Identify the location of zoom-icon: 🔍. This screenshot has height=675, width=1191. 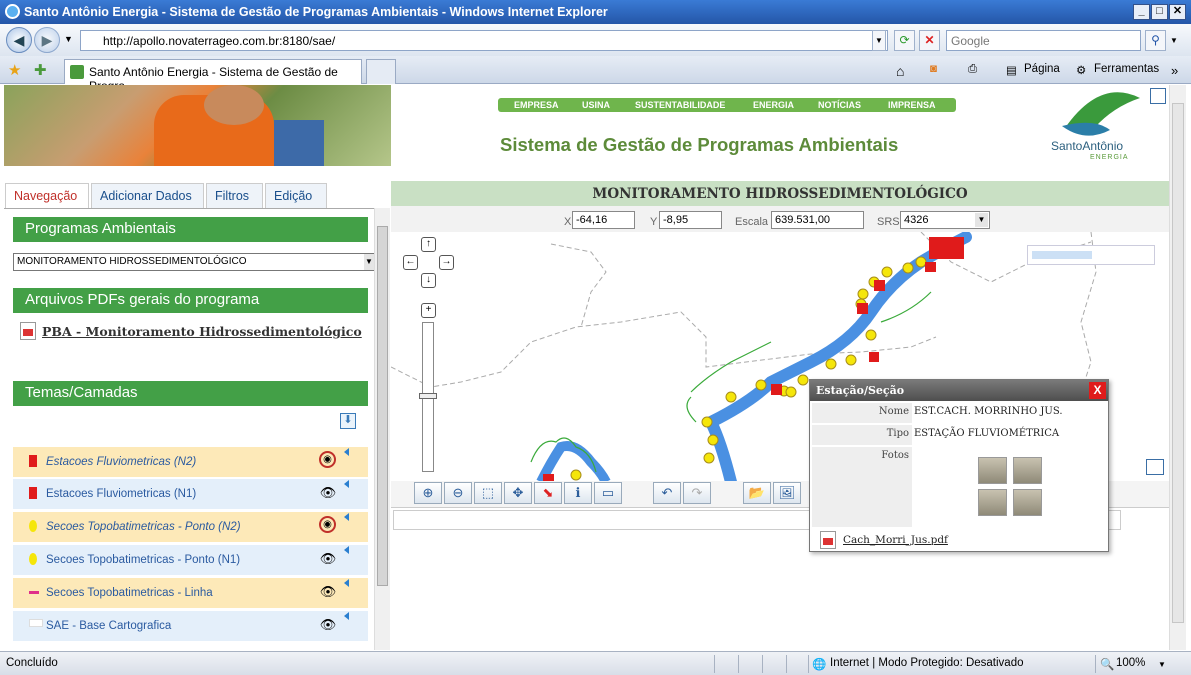
(1107, 665).